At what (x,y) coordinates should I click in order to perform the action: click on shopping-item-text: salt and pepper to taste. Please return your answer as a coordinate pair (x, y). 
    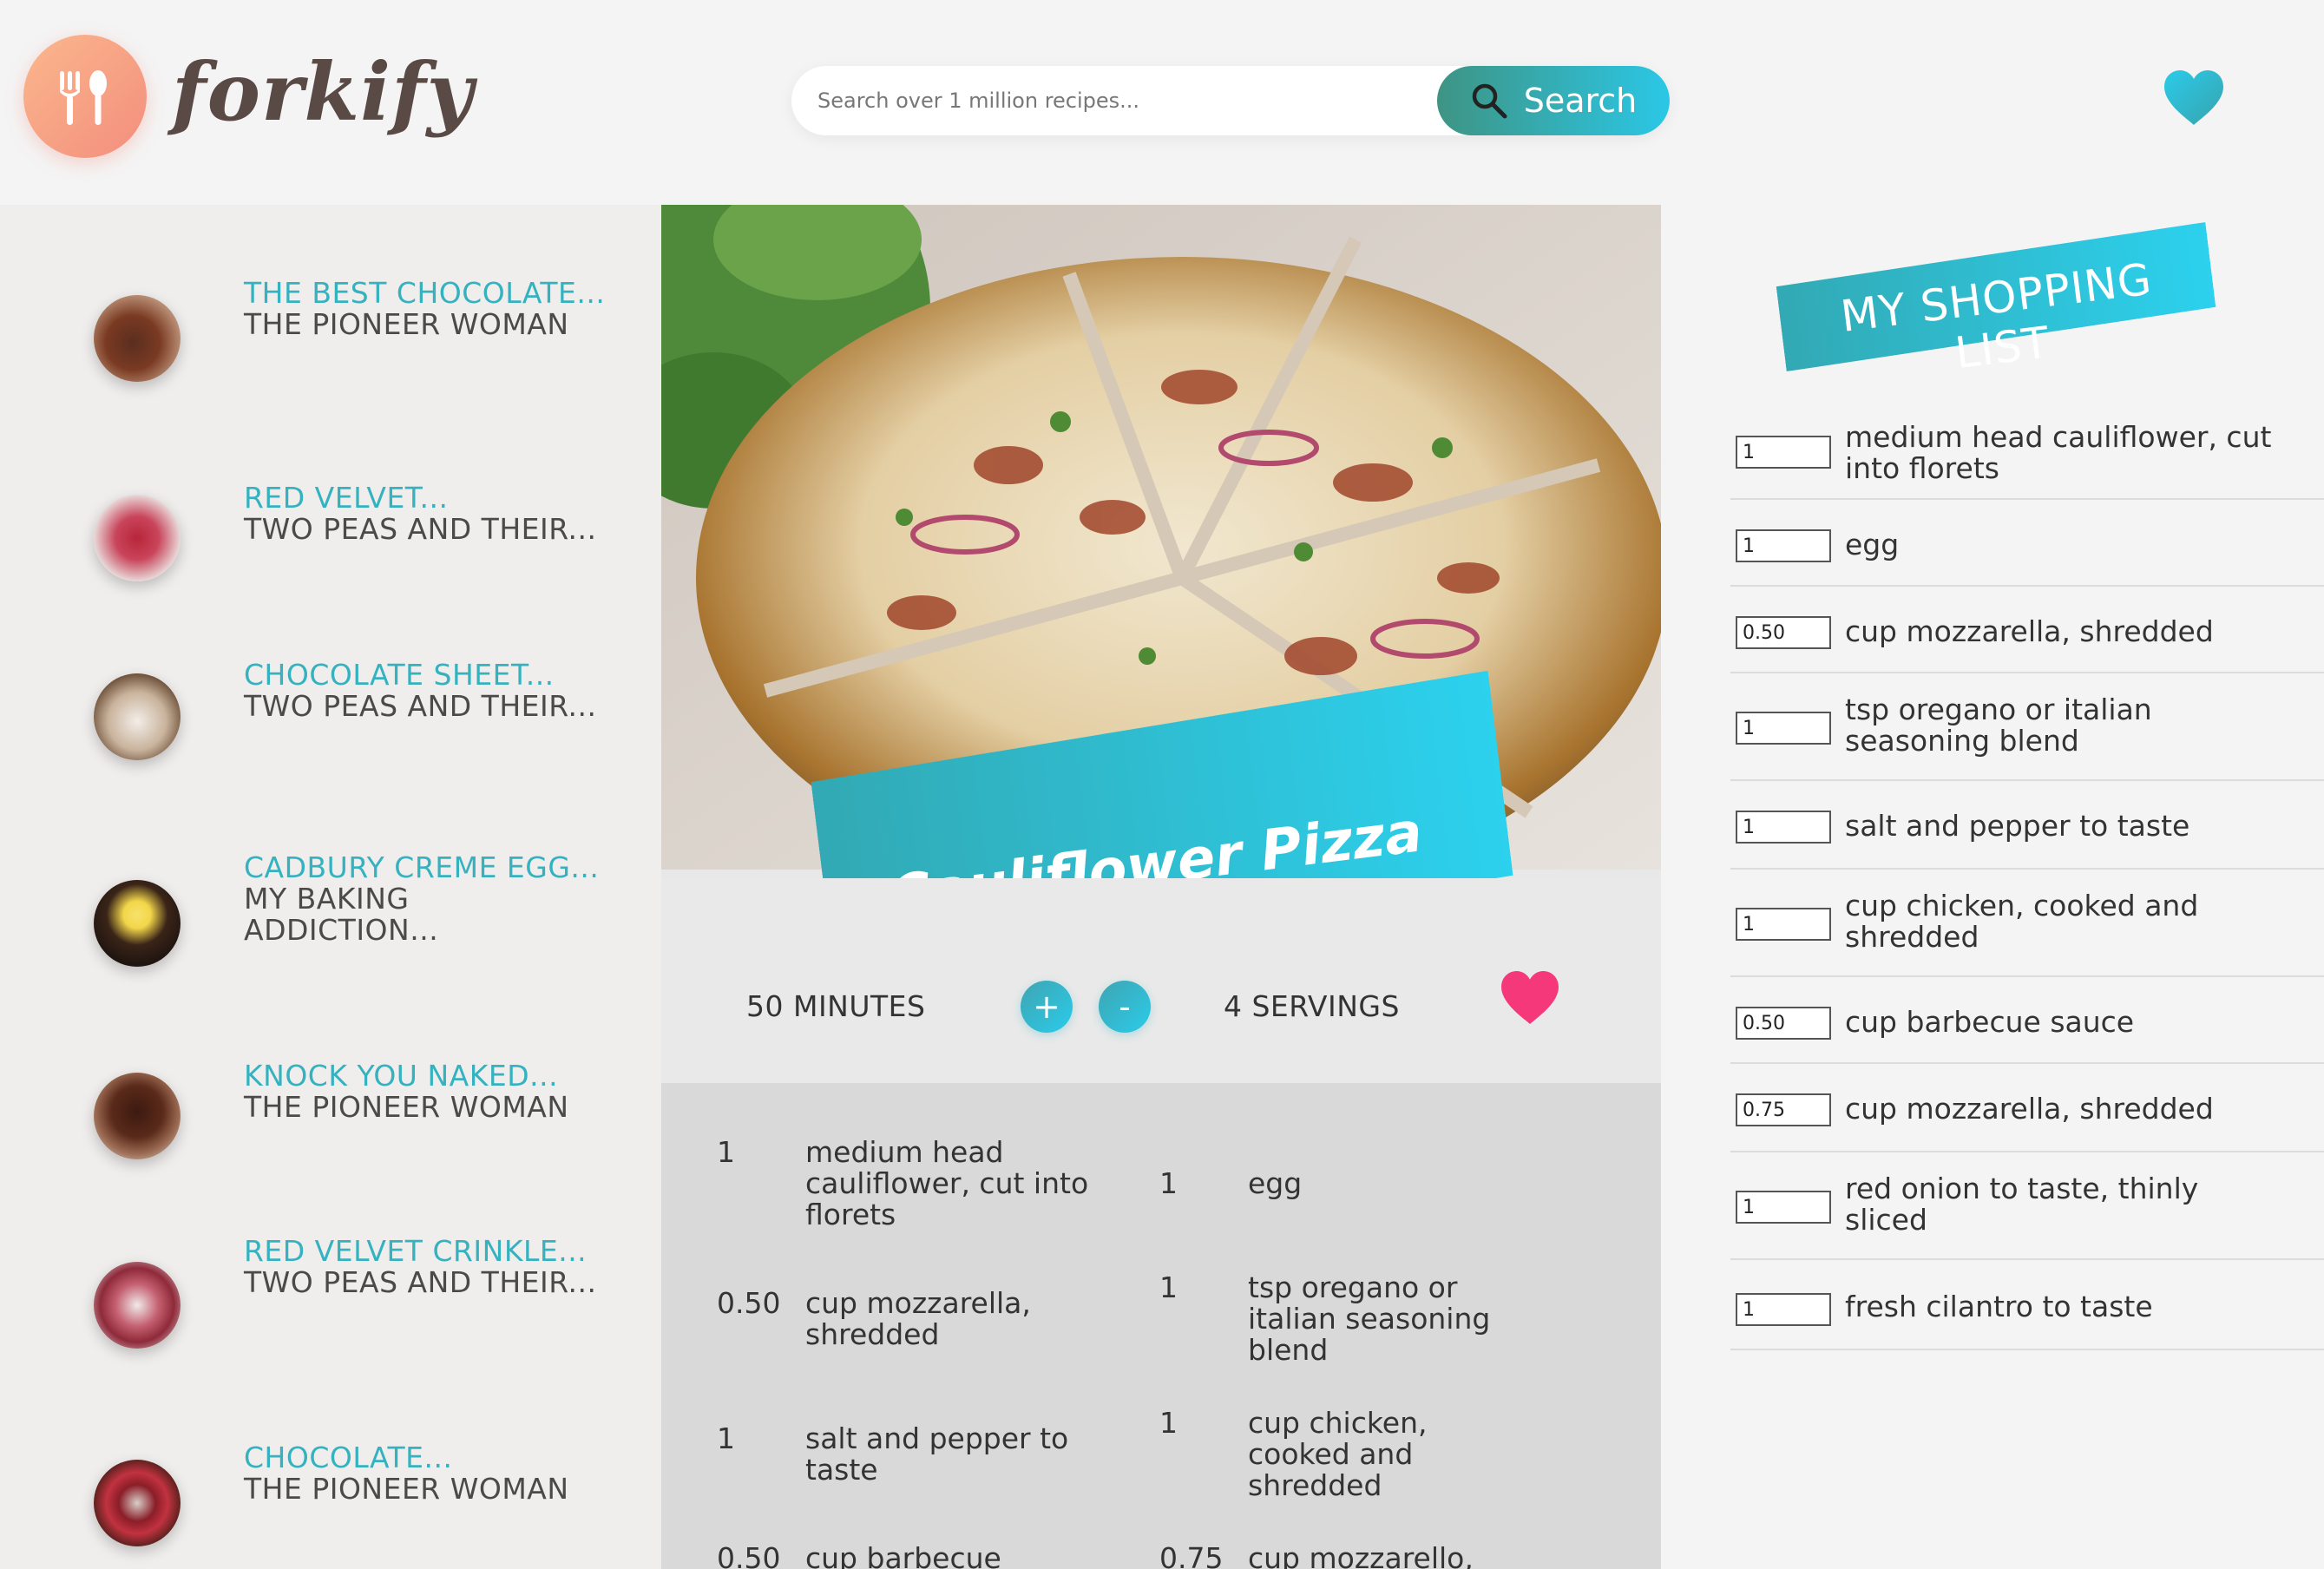
    Looking at the image, I should click on (2018, 826).